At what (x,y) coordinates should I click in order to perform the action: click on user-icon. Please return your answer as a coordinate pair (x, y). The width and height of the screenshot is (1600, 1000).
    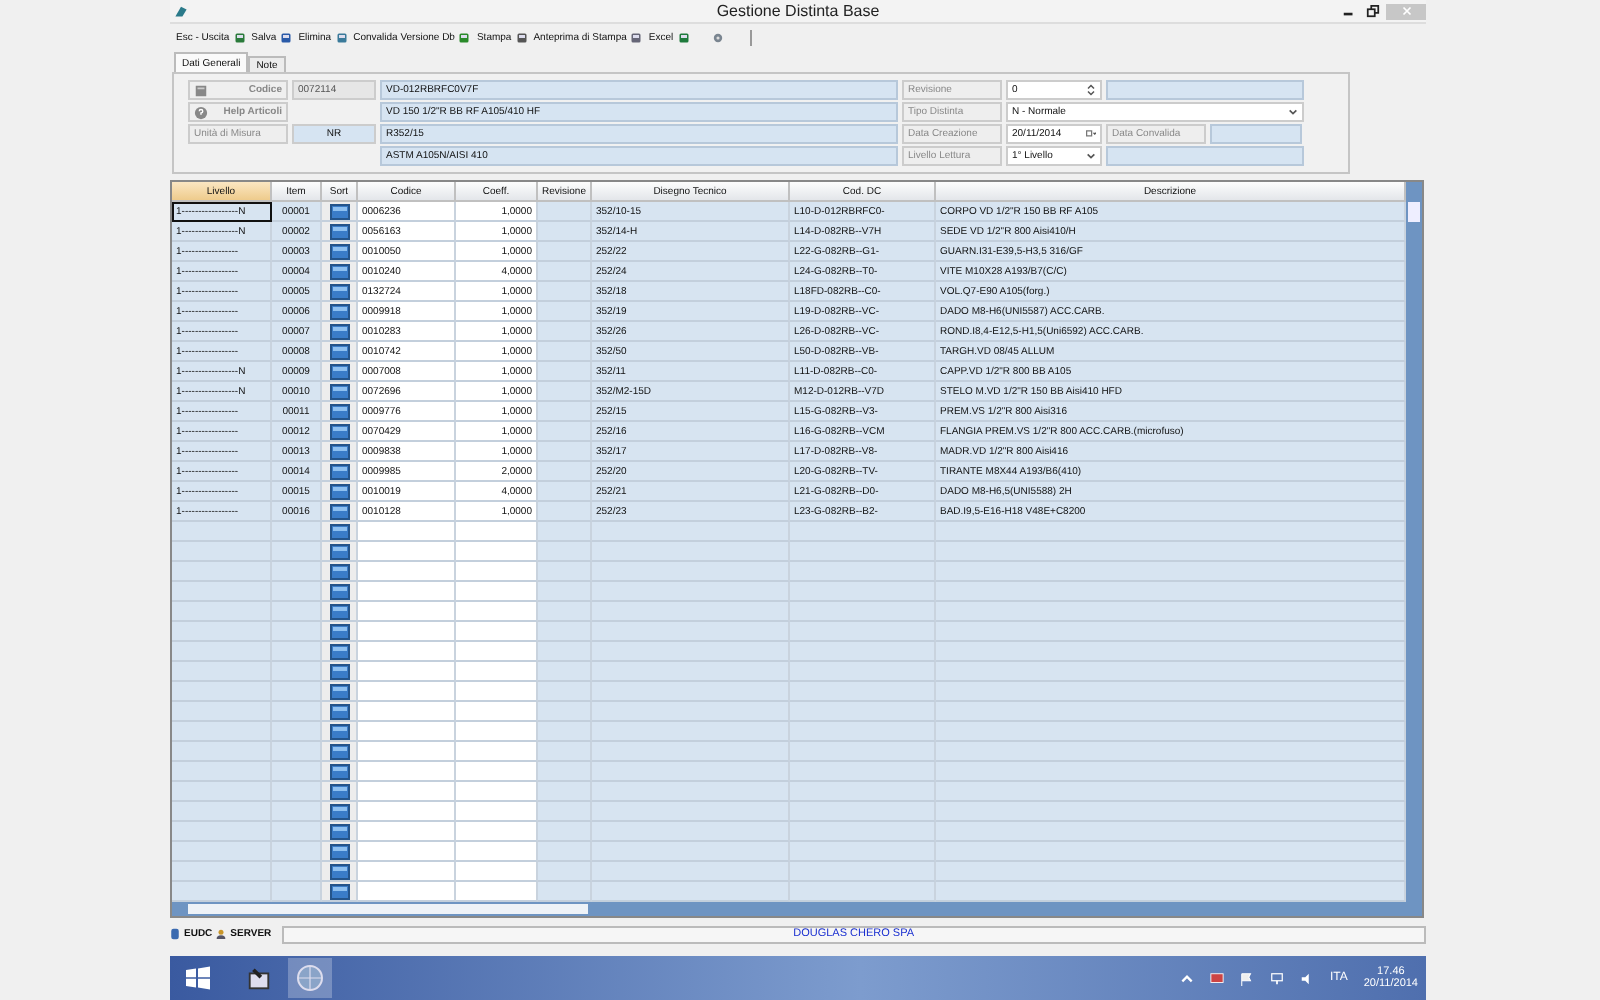
    Looking at the image, I should click on (221, 934).